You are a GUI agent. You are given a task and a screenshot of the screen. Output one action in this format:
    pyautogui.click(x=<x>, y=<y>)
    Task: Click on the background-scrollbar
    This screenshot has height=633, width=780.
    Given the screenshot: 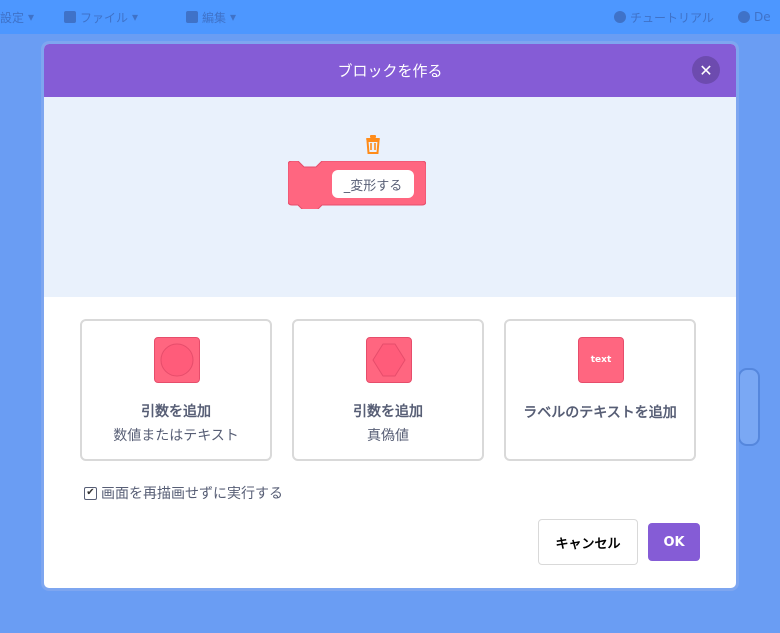 What is the action you would take?
    pyautogui.click(x=749, y=407)
    